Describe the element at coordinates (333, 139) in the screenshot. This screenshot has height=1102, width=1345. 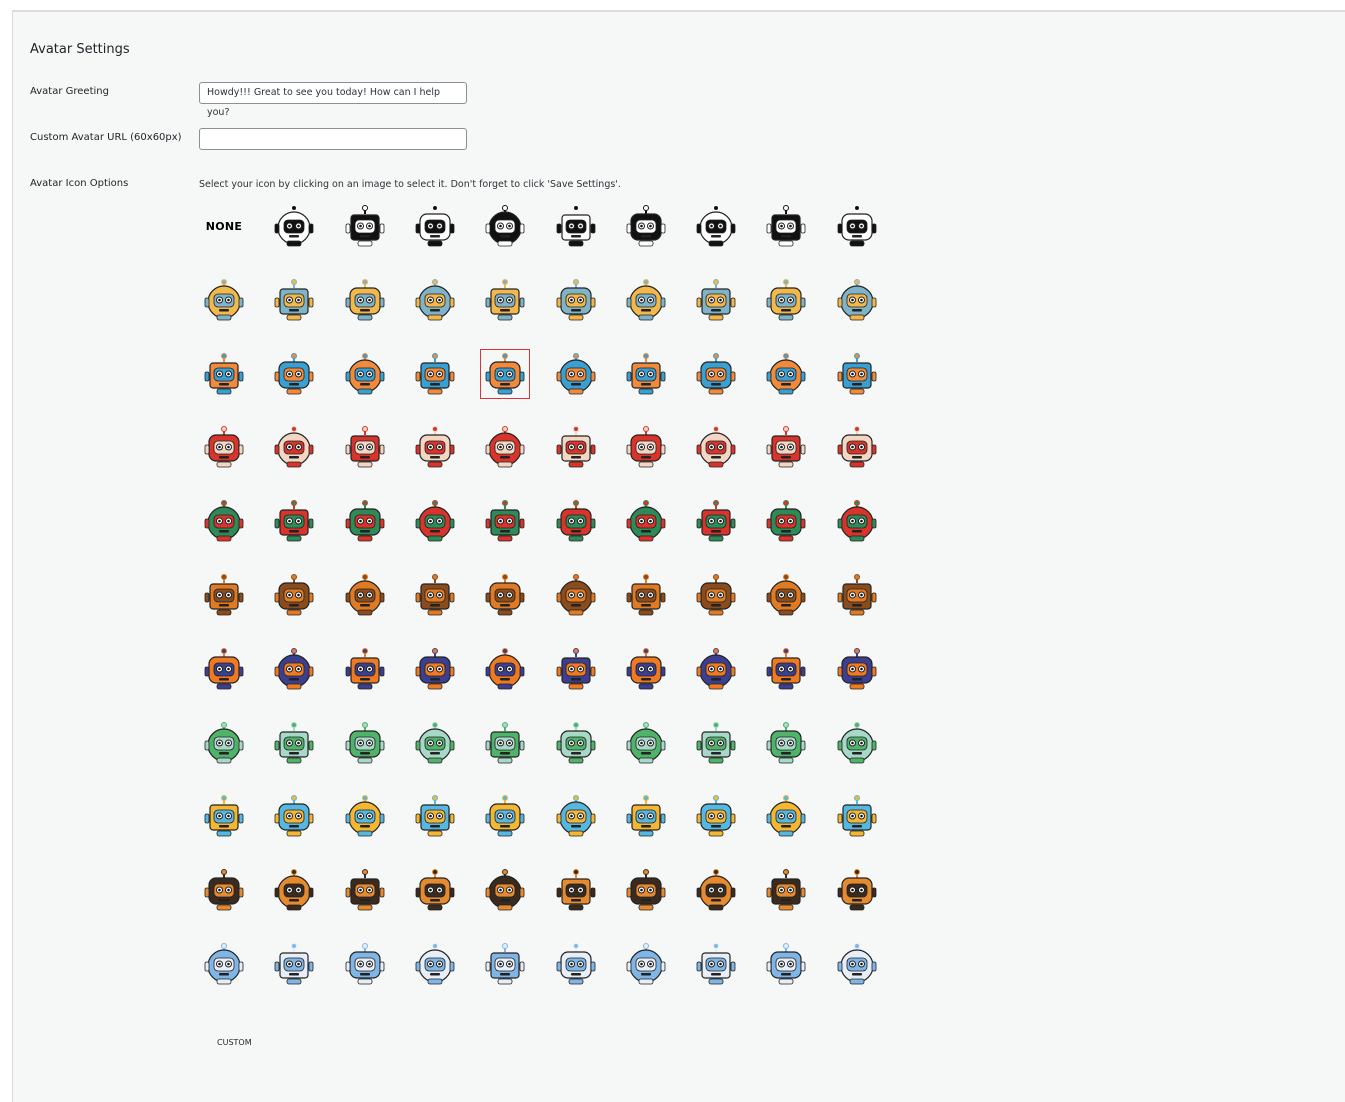
I see `custom-url-input` at that location.